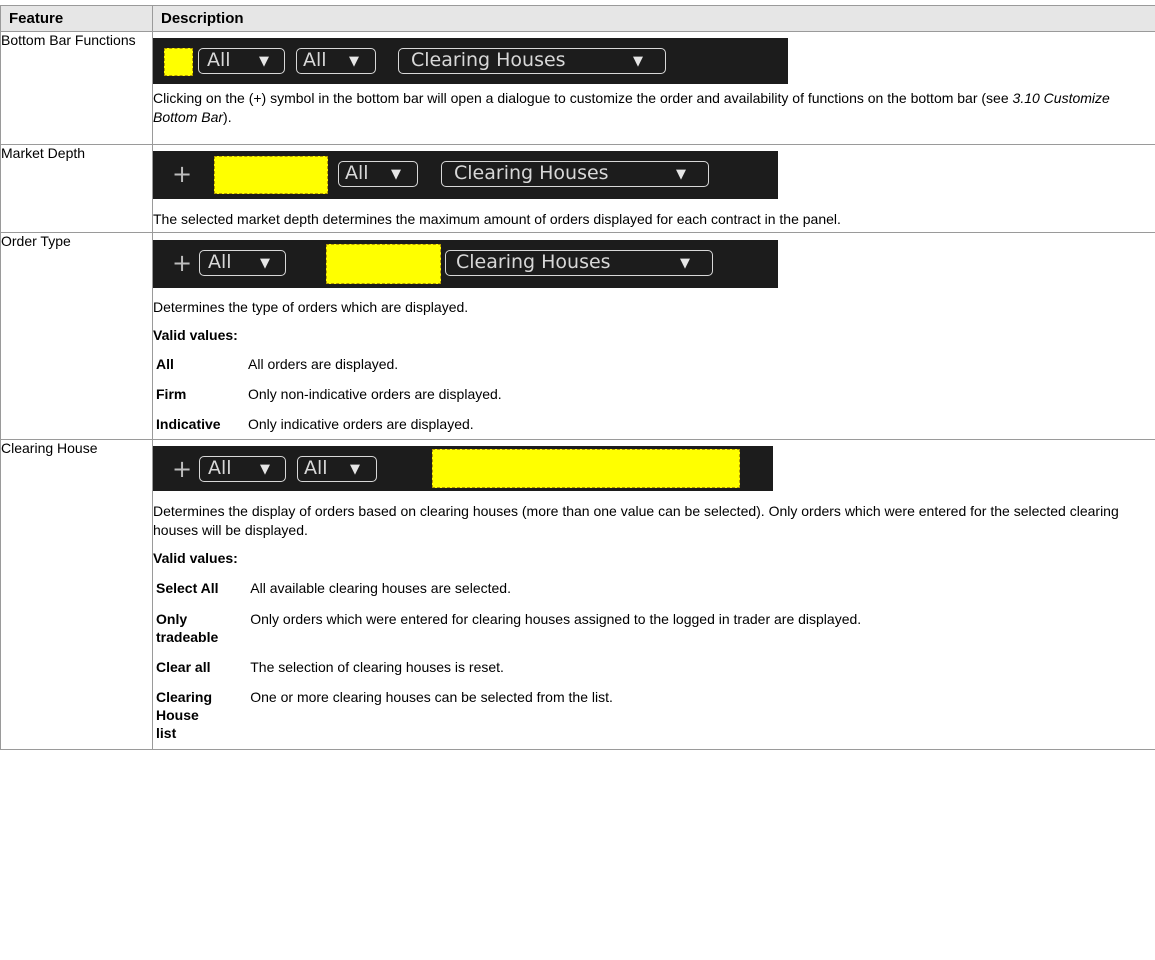 The width and height of the screenshot is (1155, 960). I want to click on market-depth-bar-screenshot: + All ▼ Clearing Houses ▼, so click(465, 175).